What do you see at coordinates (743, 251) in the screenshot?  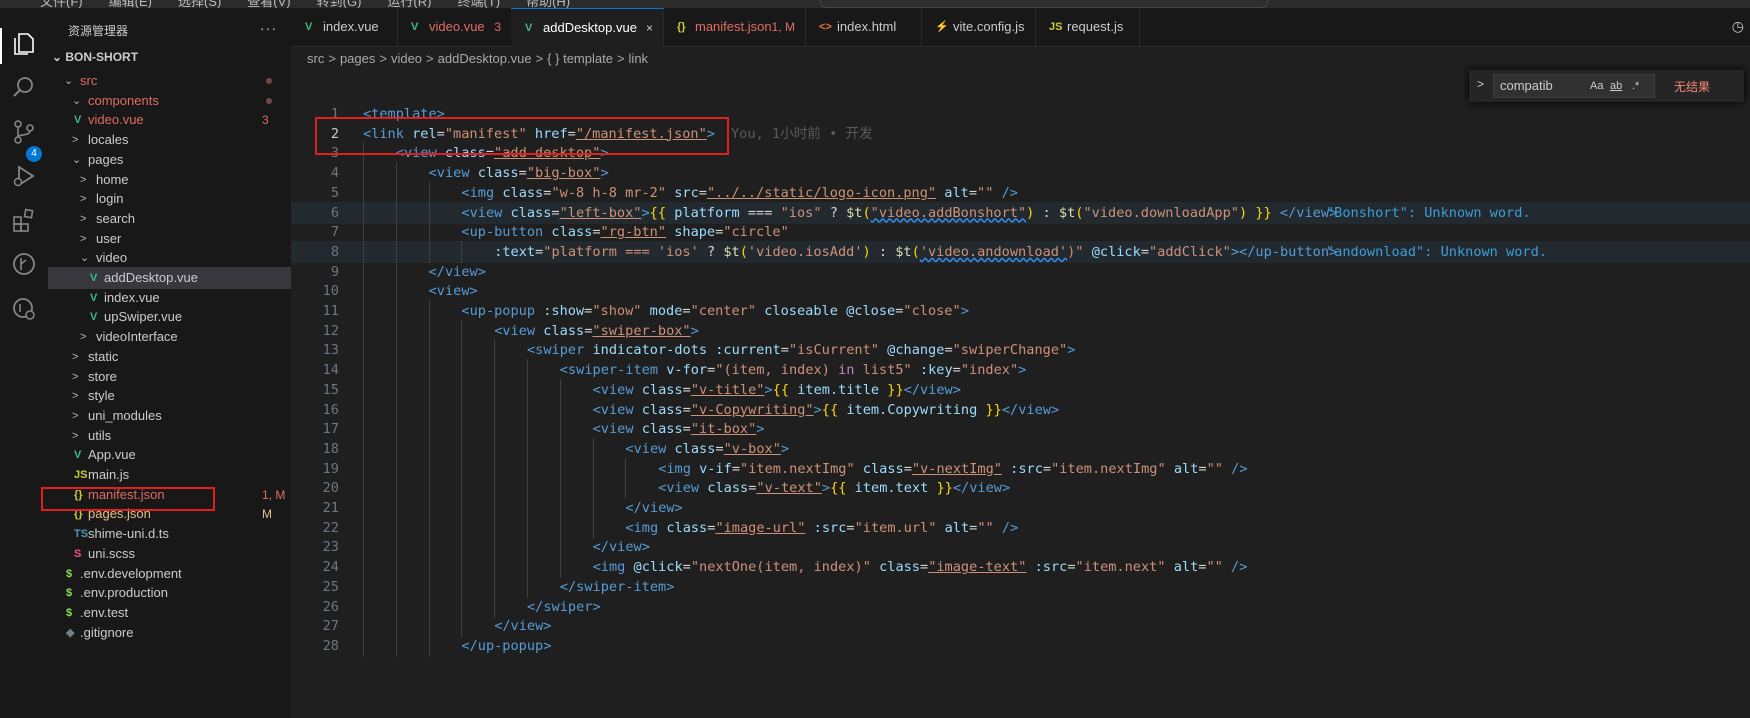 I see `code-token: (` at bounding box center [743, 251].